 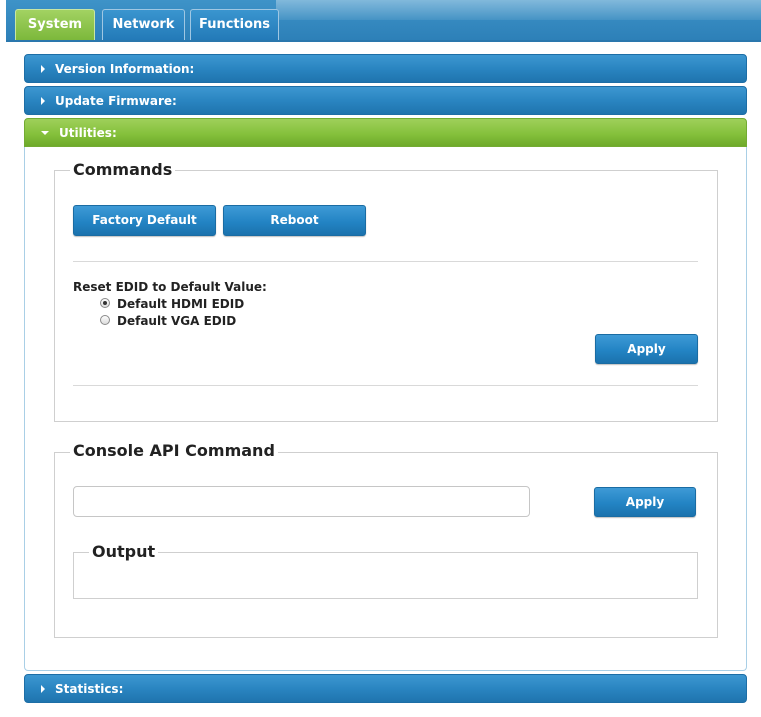 I want to click on triangle-down-icon, so click(x=45, y=132).